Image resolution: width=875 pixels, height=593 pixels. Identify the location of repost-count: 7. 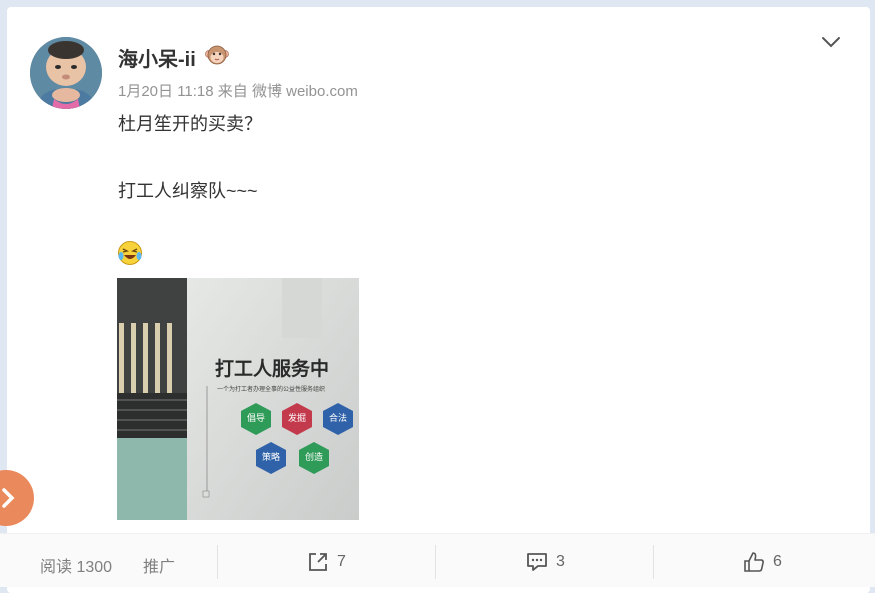
(341, 561).